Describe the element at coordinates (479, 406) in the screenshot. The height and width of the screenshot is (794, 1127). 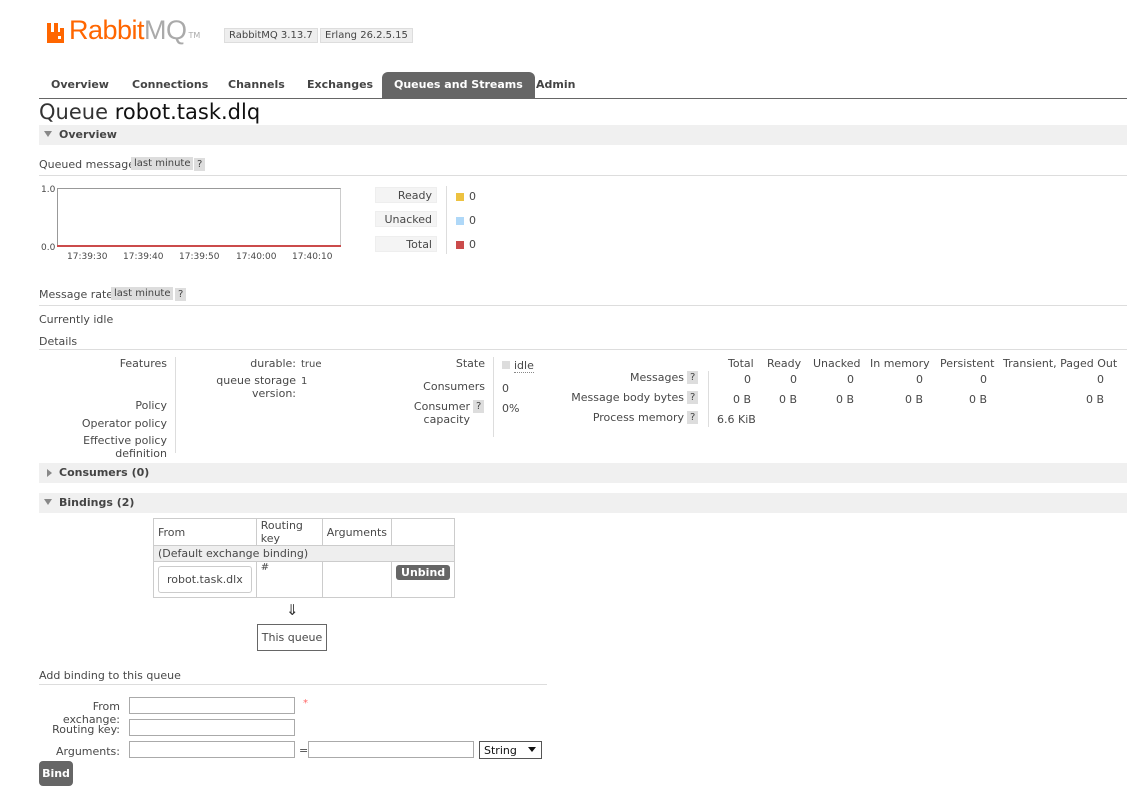
I see `consumer-capacity-help-icon: ?` at that location.